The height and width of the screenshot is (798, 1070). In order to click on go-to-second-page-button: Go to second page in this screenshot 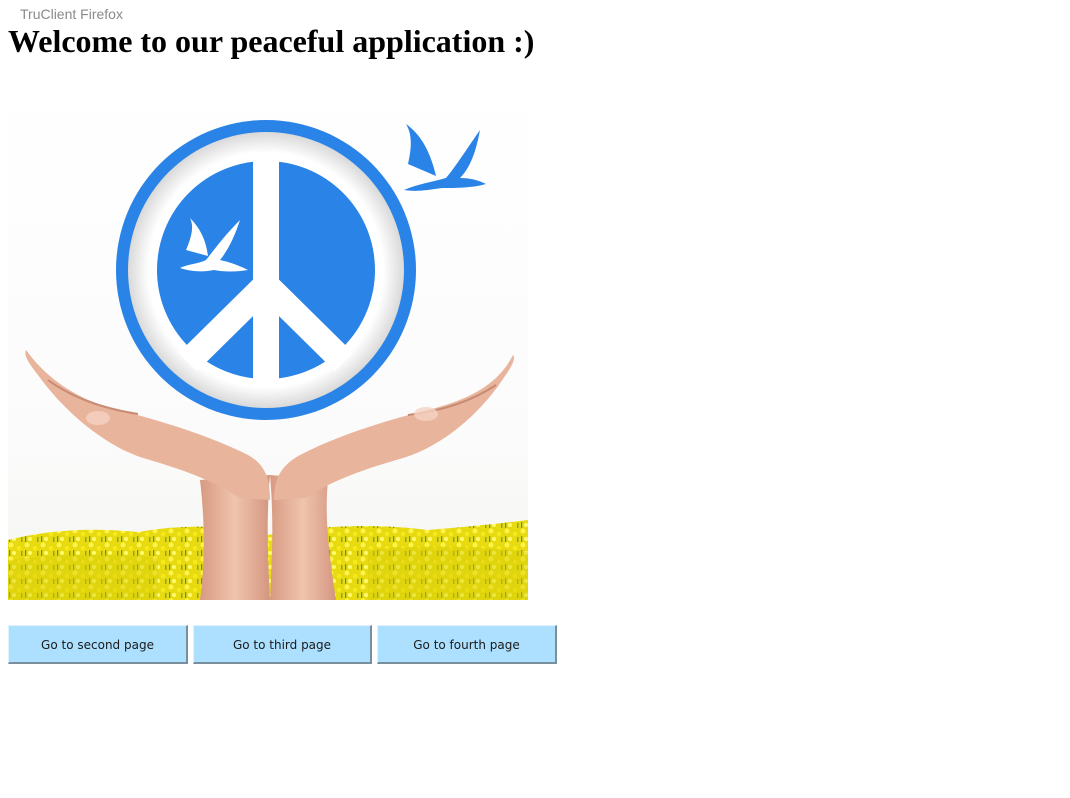, I will do `click(98, 644)`.